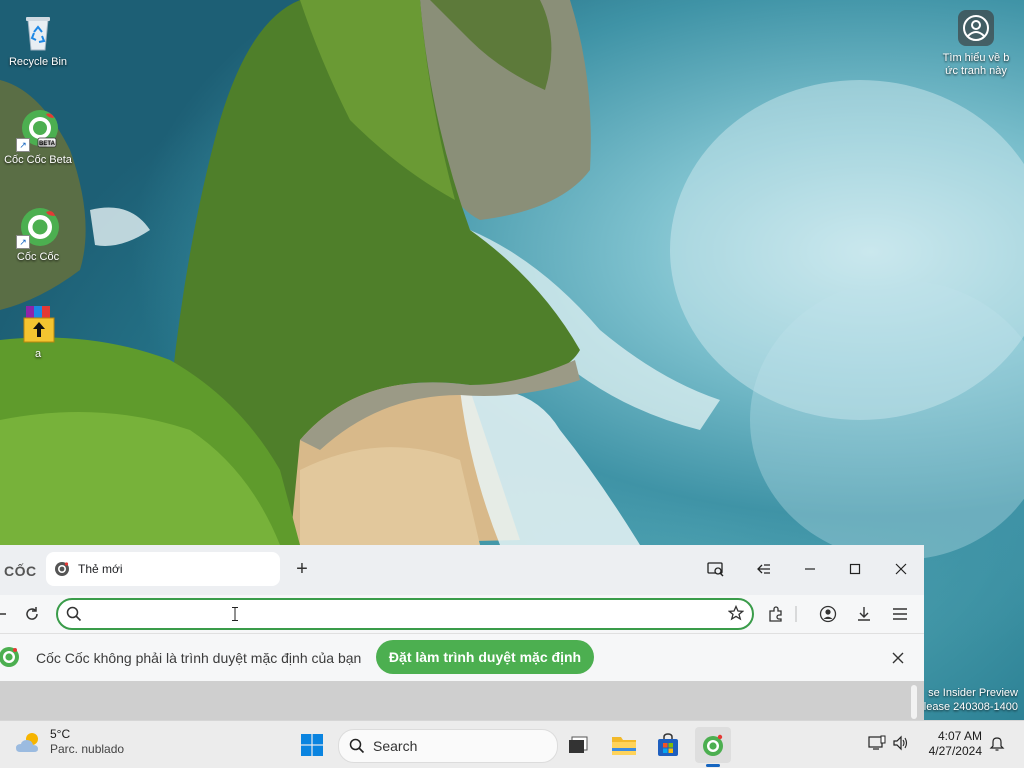 The height and width of the screenshot is (768, 1024). I want to click on task-view-button, so click(578, 745).